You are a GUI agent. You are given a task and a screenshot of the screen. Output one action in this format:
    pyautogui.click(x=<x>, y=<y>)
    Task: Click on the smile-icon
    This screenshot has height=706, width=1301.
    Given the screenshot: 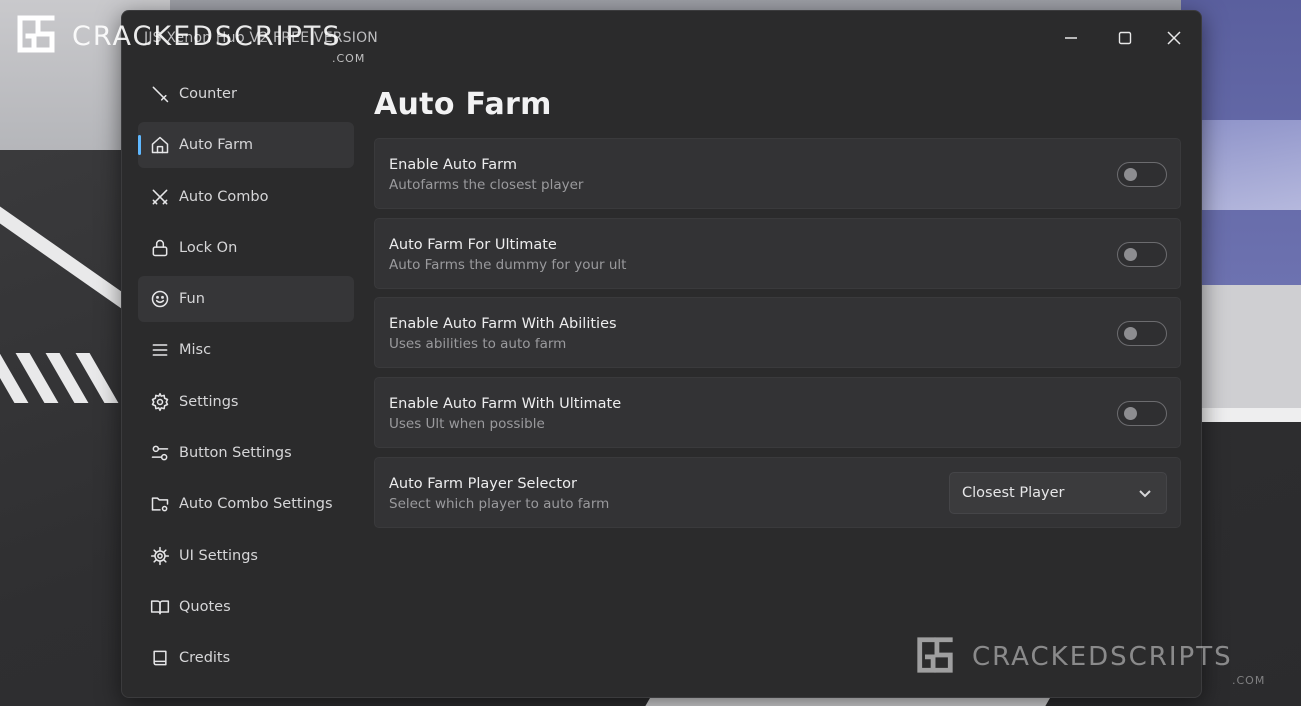 What is the action you would take?
    pyautogui.click(x=160, y=299)
    